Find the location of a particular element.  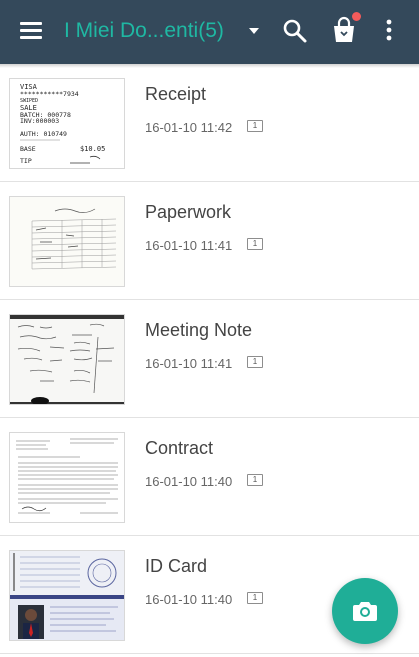

receipt-line: BASE is located at coordinates (28, 149).